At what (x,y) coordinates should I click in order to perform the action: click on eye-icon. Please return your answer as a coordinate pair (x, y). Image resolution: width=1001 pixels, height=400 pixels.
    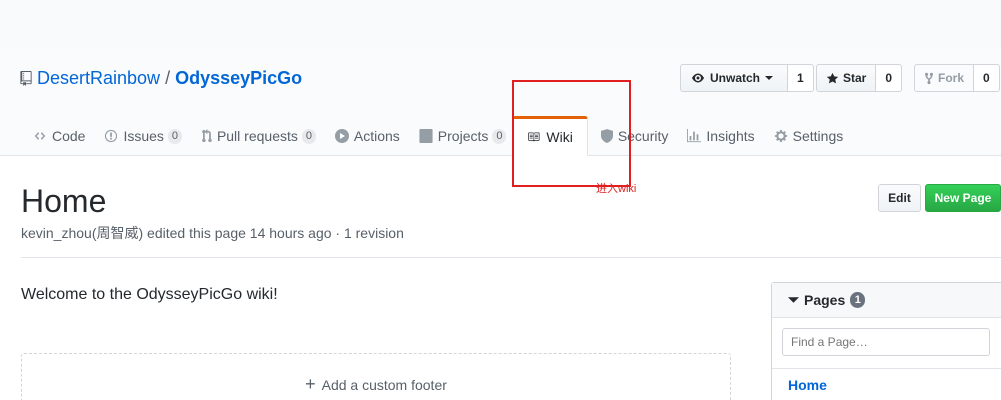
    Looking at the image, I should click on (698, 78).